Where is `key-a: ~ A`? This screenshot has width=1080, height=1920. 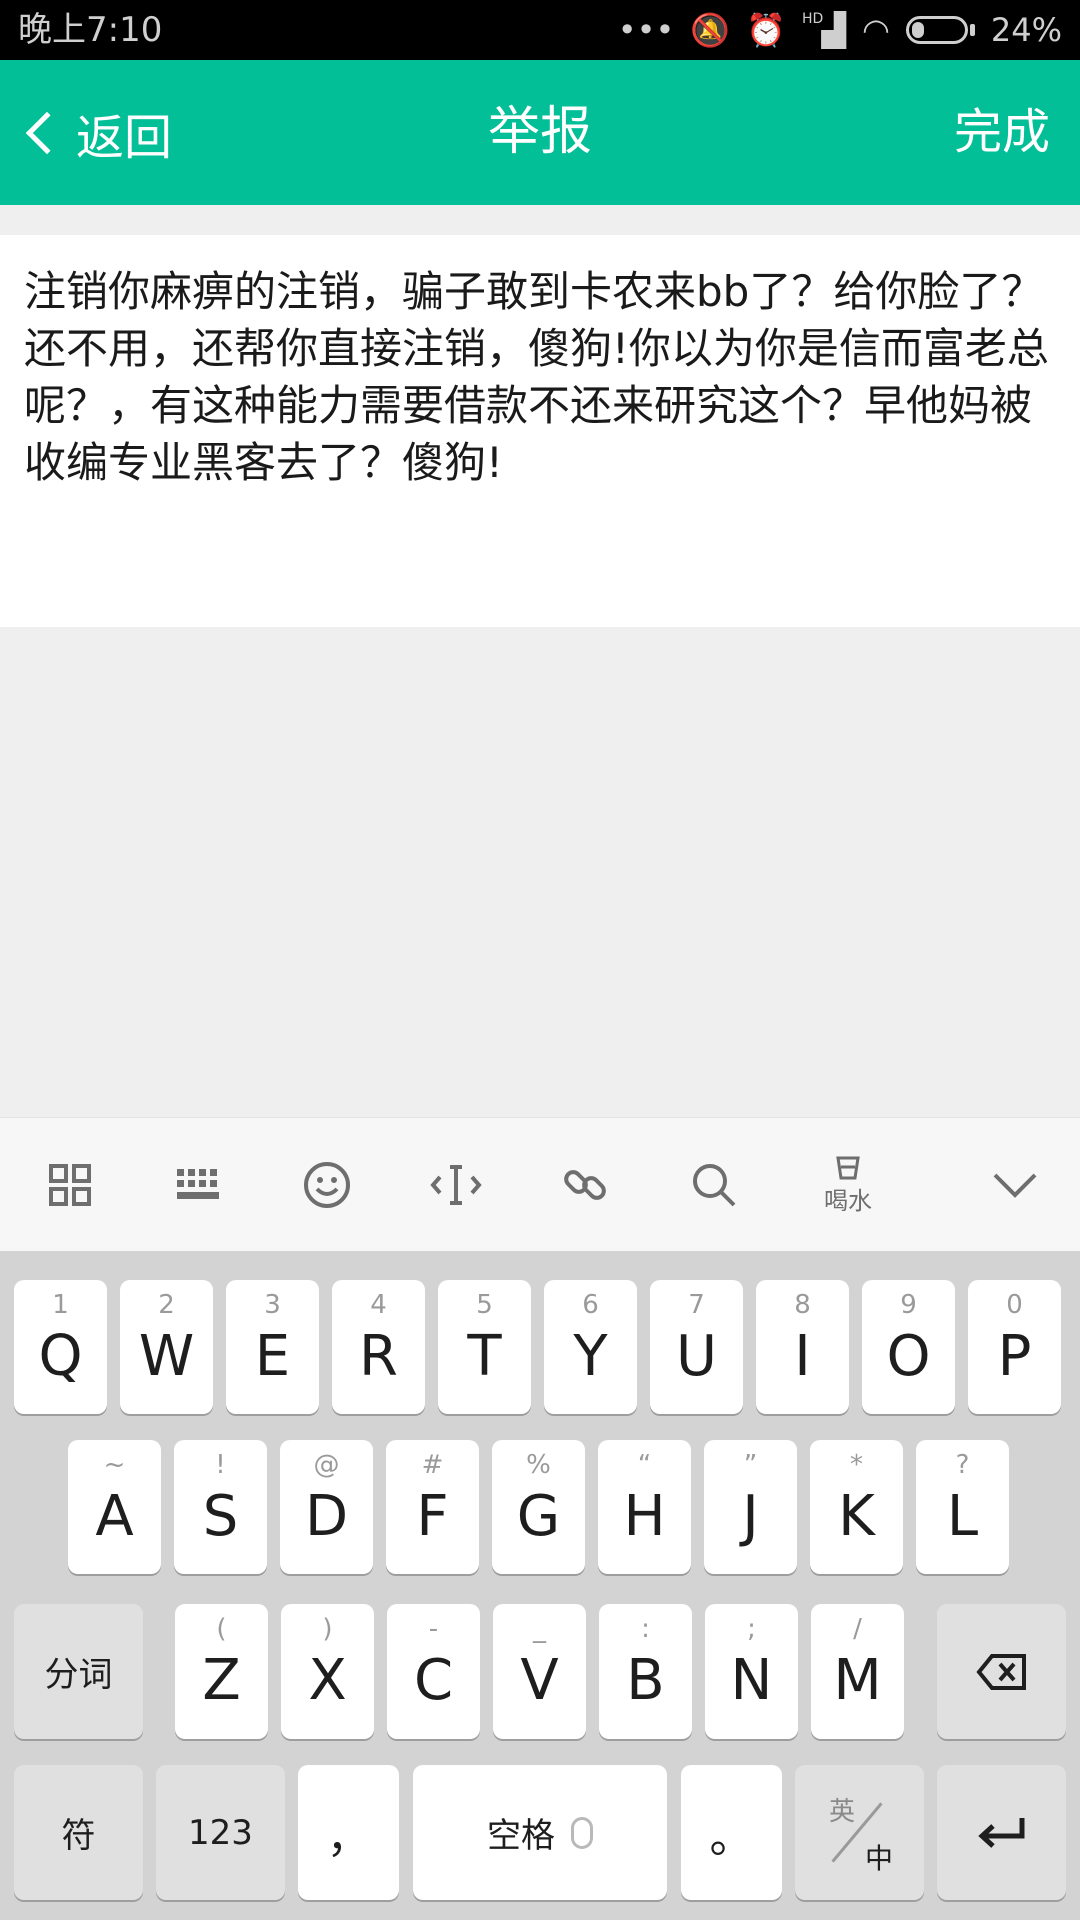 key-a: ~ A is located at coordinates (114, 1507).